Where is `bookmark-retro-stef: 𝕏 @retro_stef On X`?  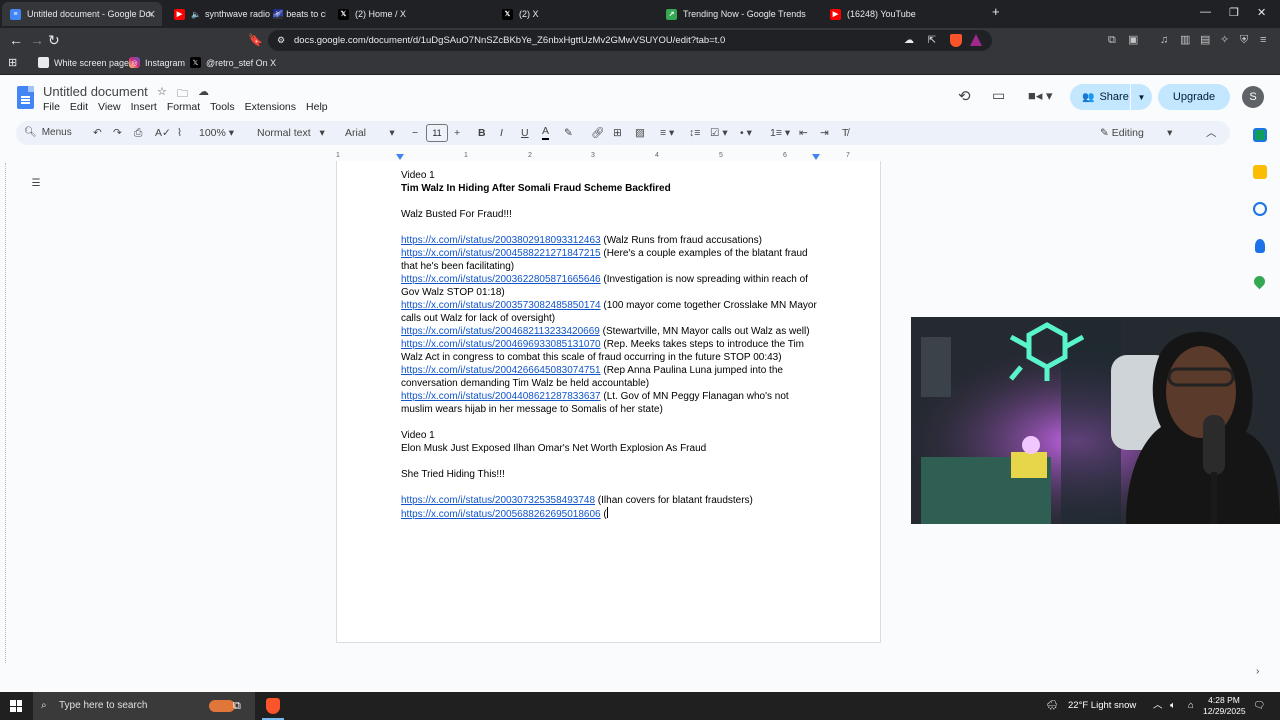 bookmark-retro-stef: 𝕏 @retro_stef On X is located at coordinates (233, 62).